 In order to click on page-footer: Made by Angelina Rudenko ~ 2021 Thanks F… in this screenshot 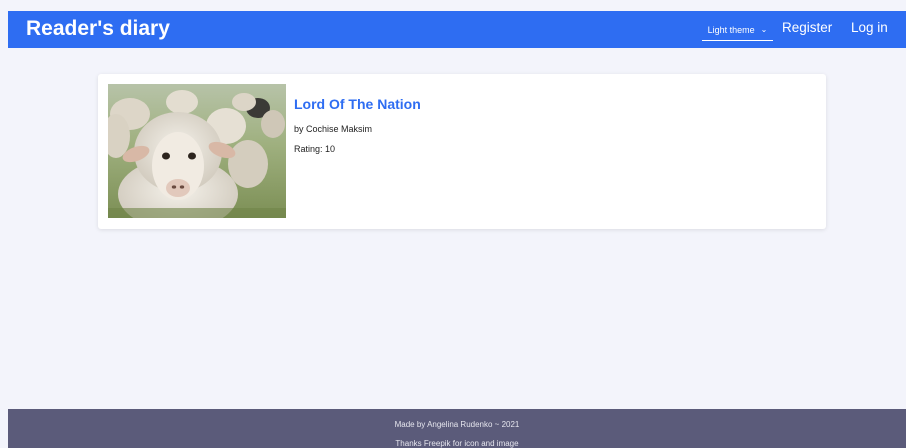, I will do `click(457, 428)`.